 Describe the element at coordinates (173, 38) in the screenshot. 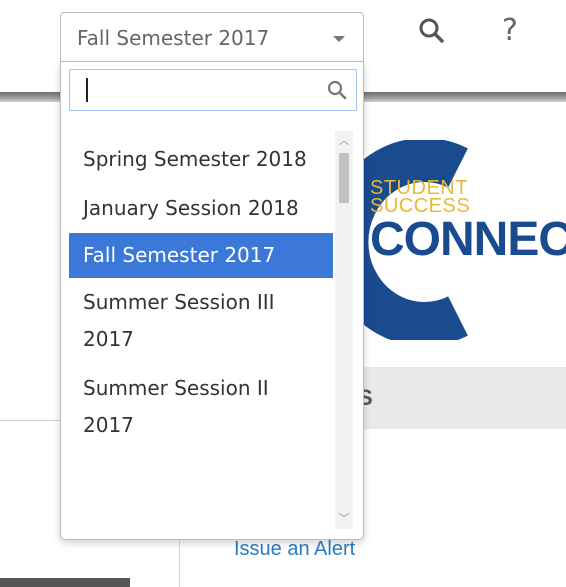

I see `term-select-value: Fall Semester 2017` at that location.